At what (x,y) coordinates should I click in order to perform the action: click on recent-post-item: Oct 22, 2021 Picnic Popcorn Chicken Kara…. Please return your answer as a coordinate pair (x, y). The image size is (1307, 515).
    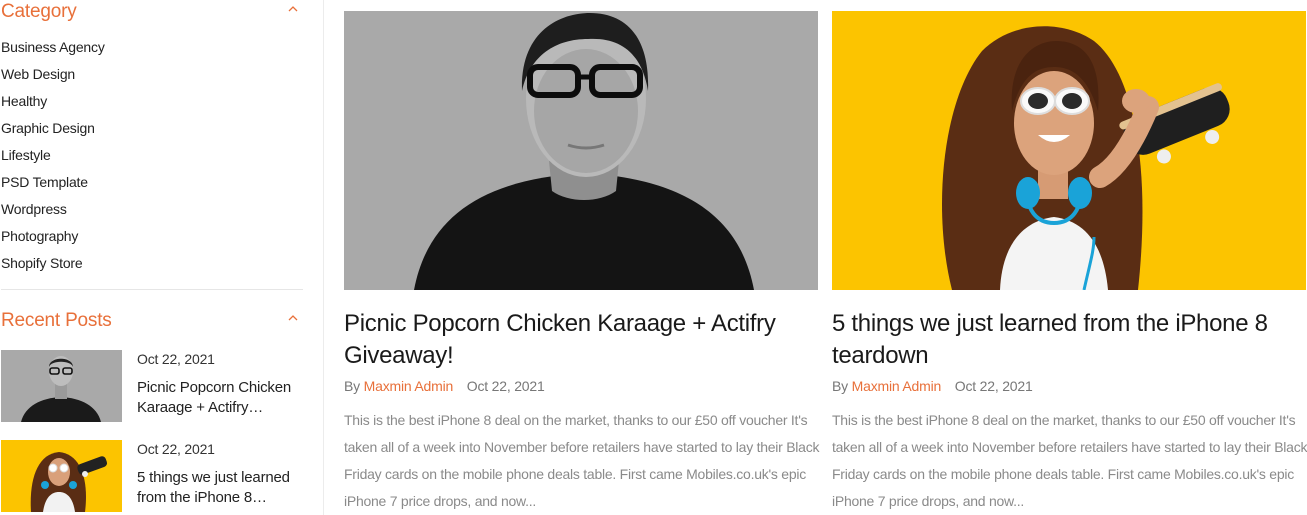
    Looking at the image, I should click on (152, 386).